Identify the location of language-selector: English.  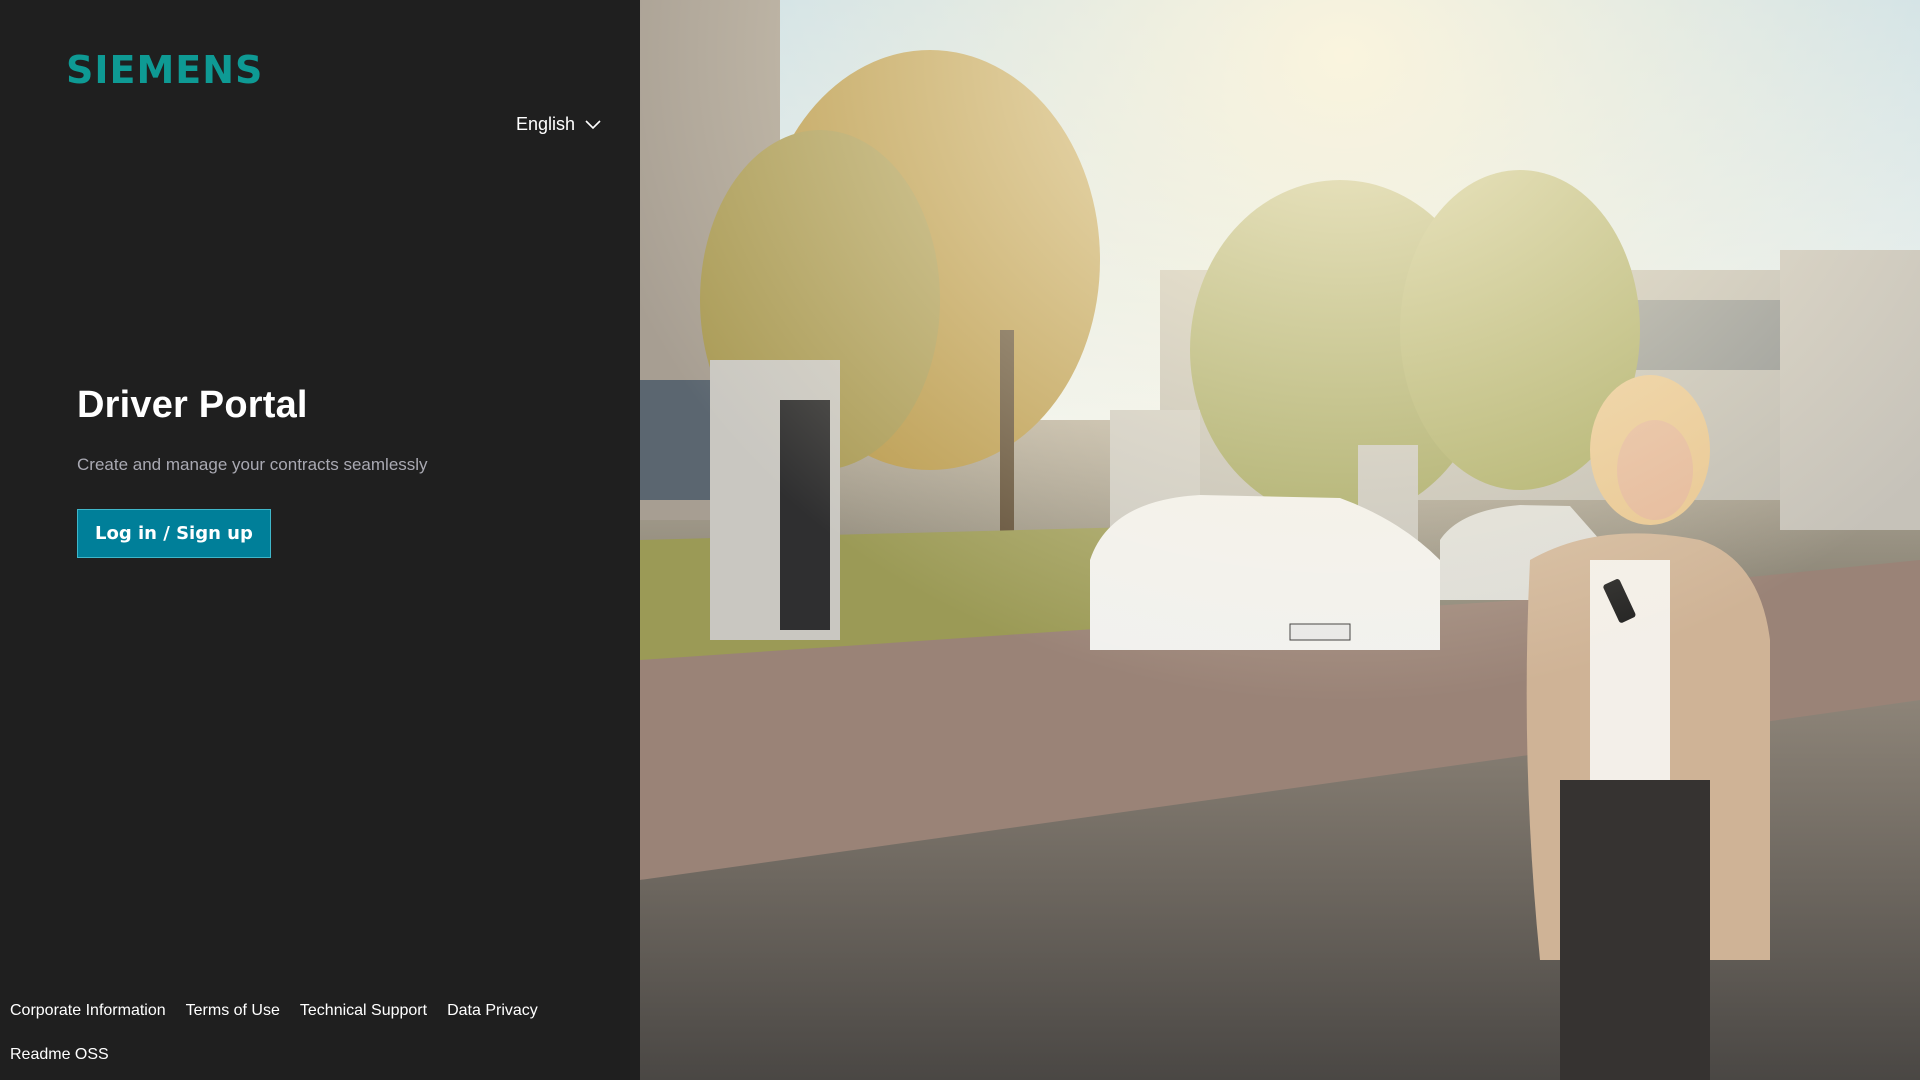
(558, 124).